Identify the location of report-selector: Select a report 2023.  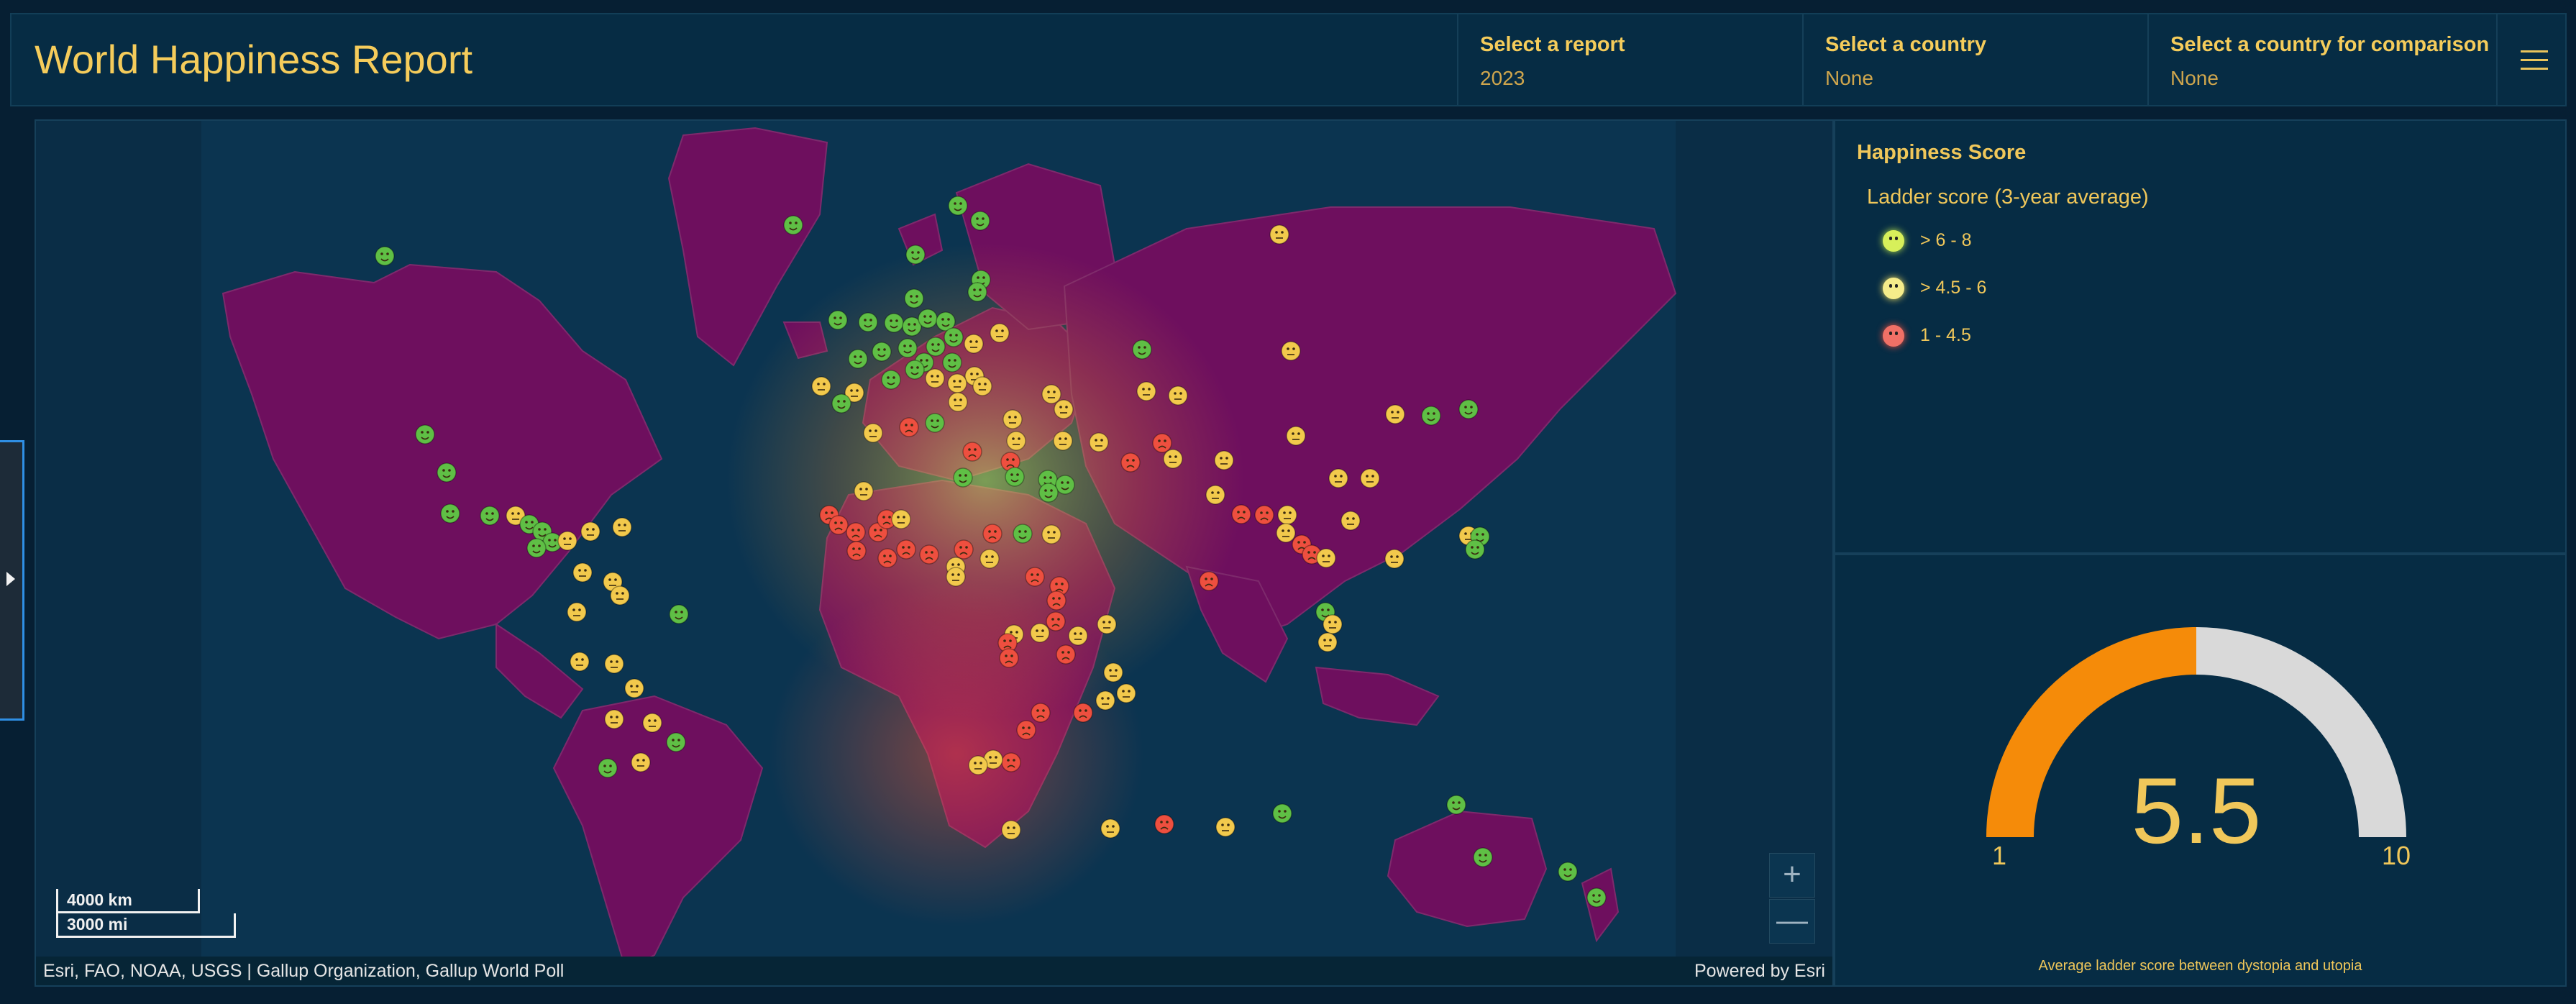
(1629, 60).